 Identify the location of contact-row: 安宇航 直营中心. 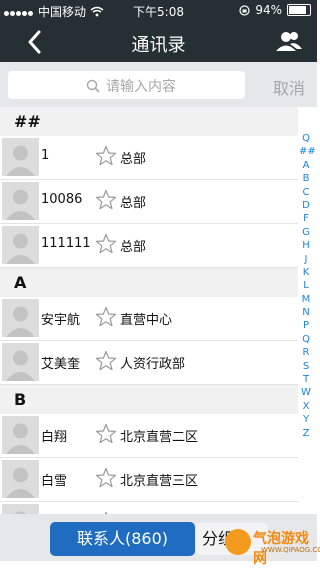
(149, 319).